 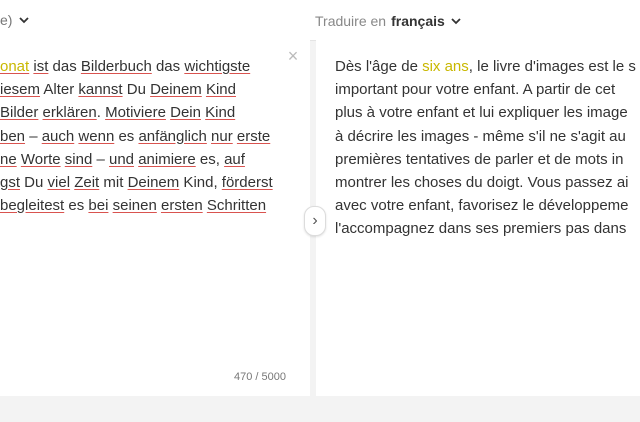 I want to click on source-text-word: Zeit, so click(x=87, y=182).